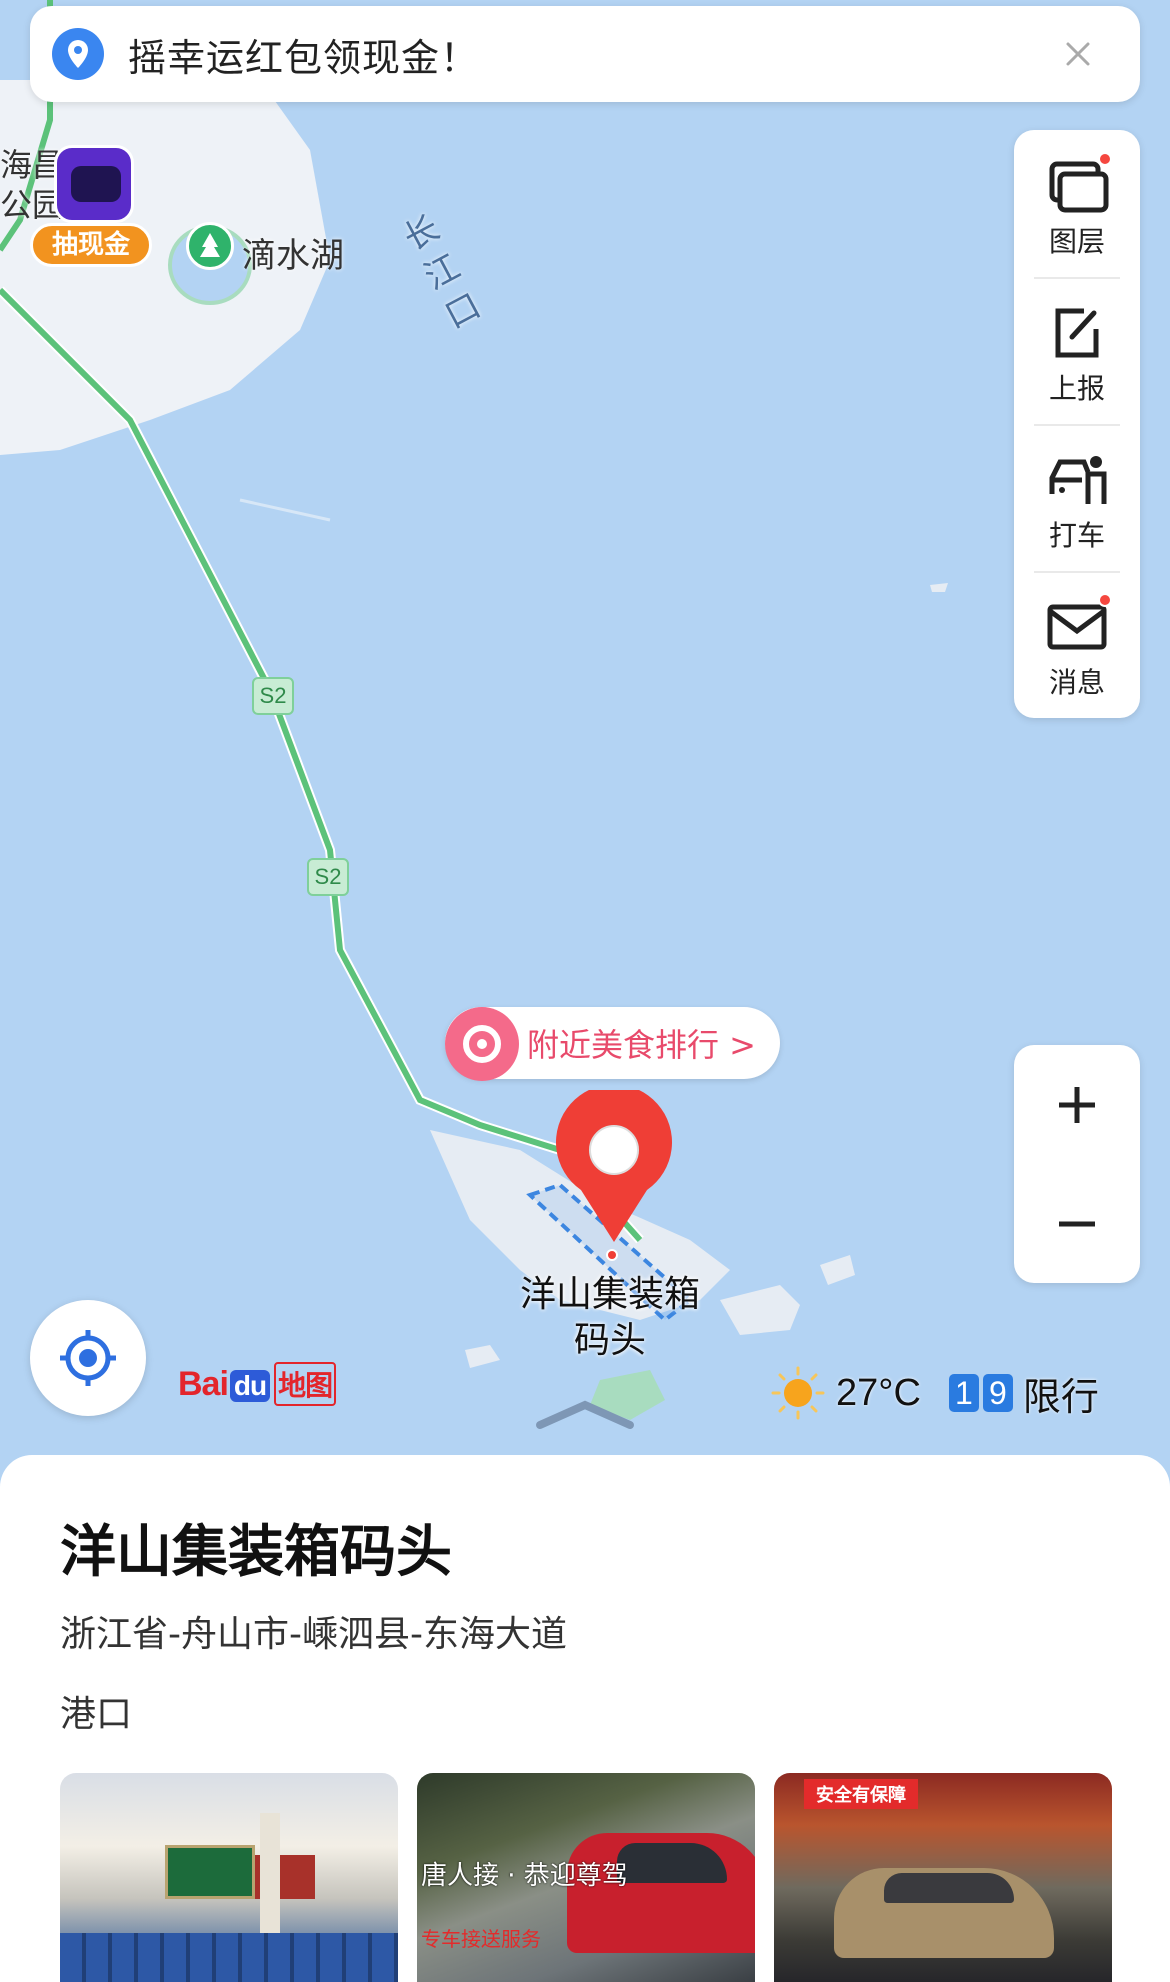 This screenshot has height=1982, width=1170. What do you see at coordinates (305, 1384) in the screenshot?
I see `logo-ditu: 地图` at bounding box center [305, 1384].